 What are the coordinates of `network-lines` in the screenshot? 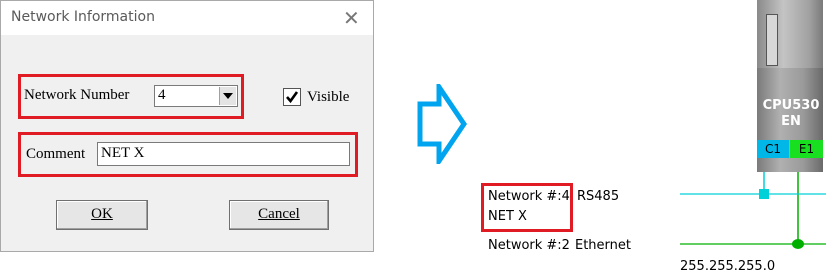 It's located at (753, 203).